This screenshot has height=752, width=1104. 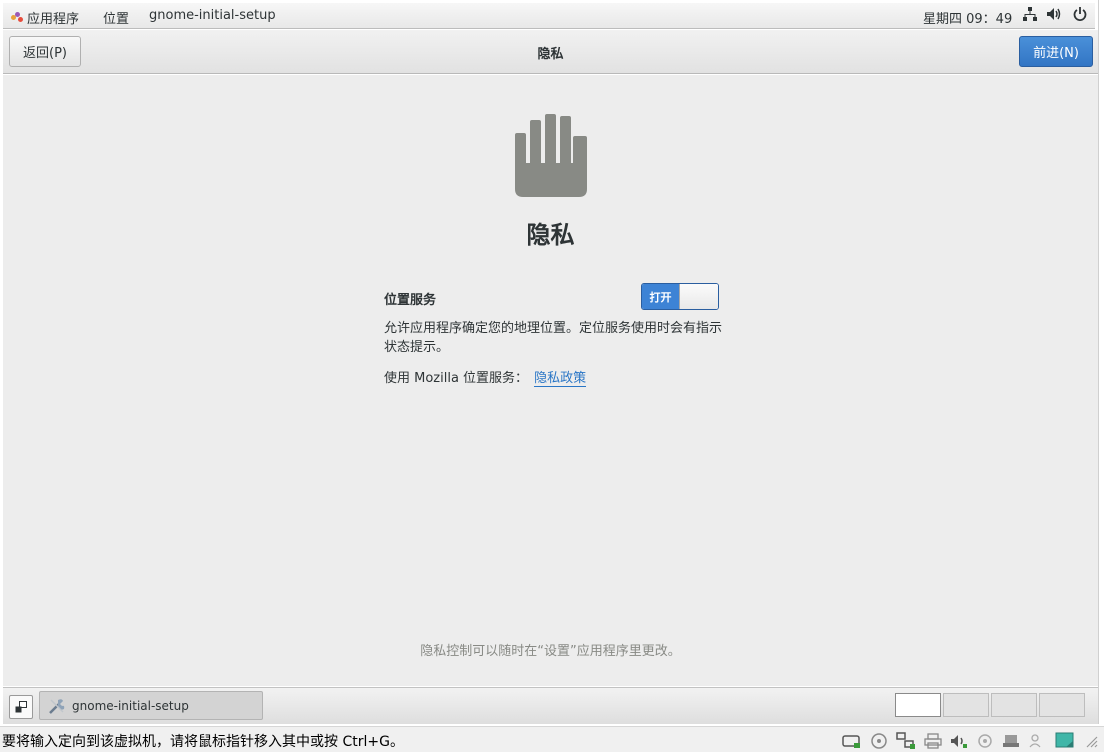 I want to click on mozilla-location-line: 使用 Mozilla 位置服务： 隐私政策, so click(x=485, y=377).